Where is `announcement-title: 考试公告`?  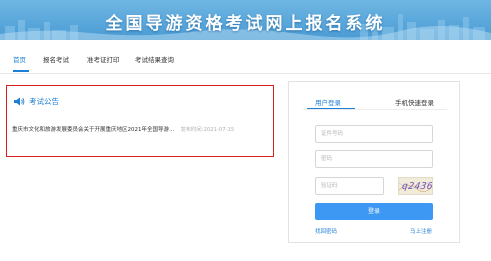 announcement-title: 考试公告 is located at coordinates (44, 101).